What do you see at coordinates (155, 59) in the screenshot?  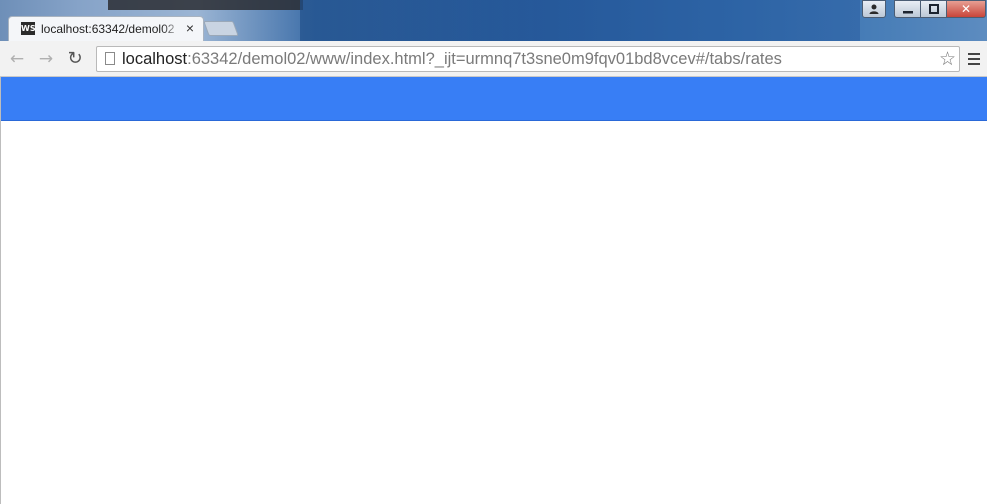 I see `url-host: localhost` at bounding box center [155, 59].